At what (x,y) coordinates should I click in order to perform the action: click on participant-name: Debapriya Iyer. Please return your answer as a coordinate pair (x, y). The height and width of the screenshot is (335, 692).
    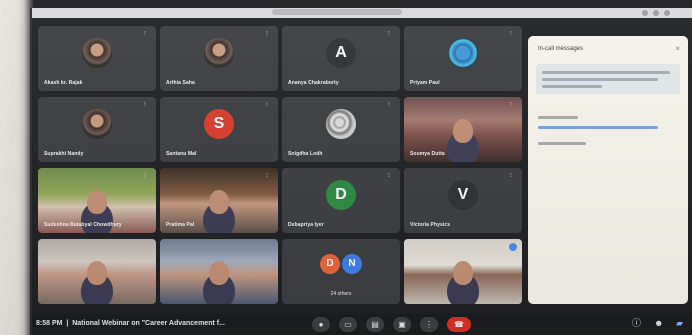
    Looking at the image, I should click on (306, 225).